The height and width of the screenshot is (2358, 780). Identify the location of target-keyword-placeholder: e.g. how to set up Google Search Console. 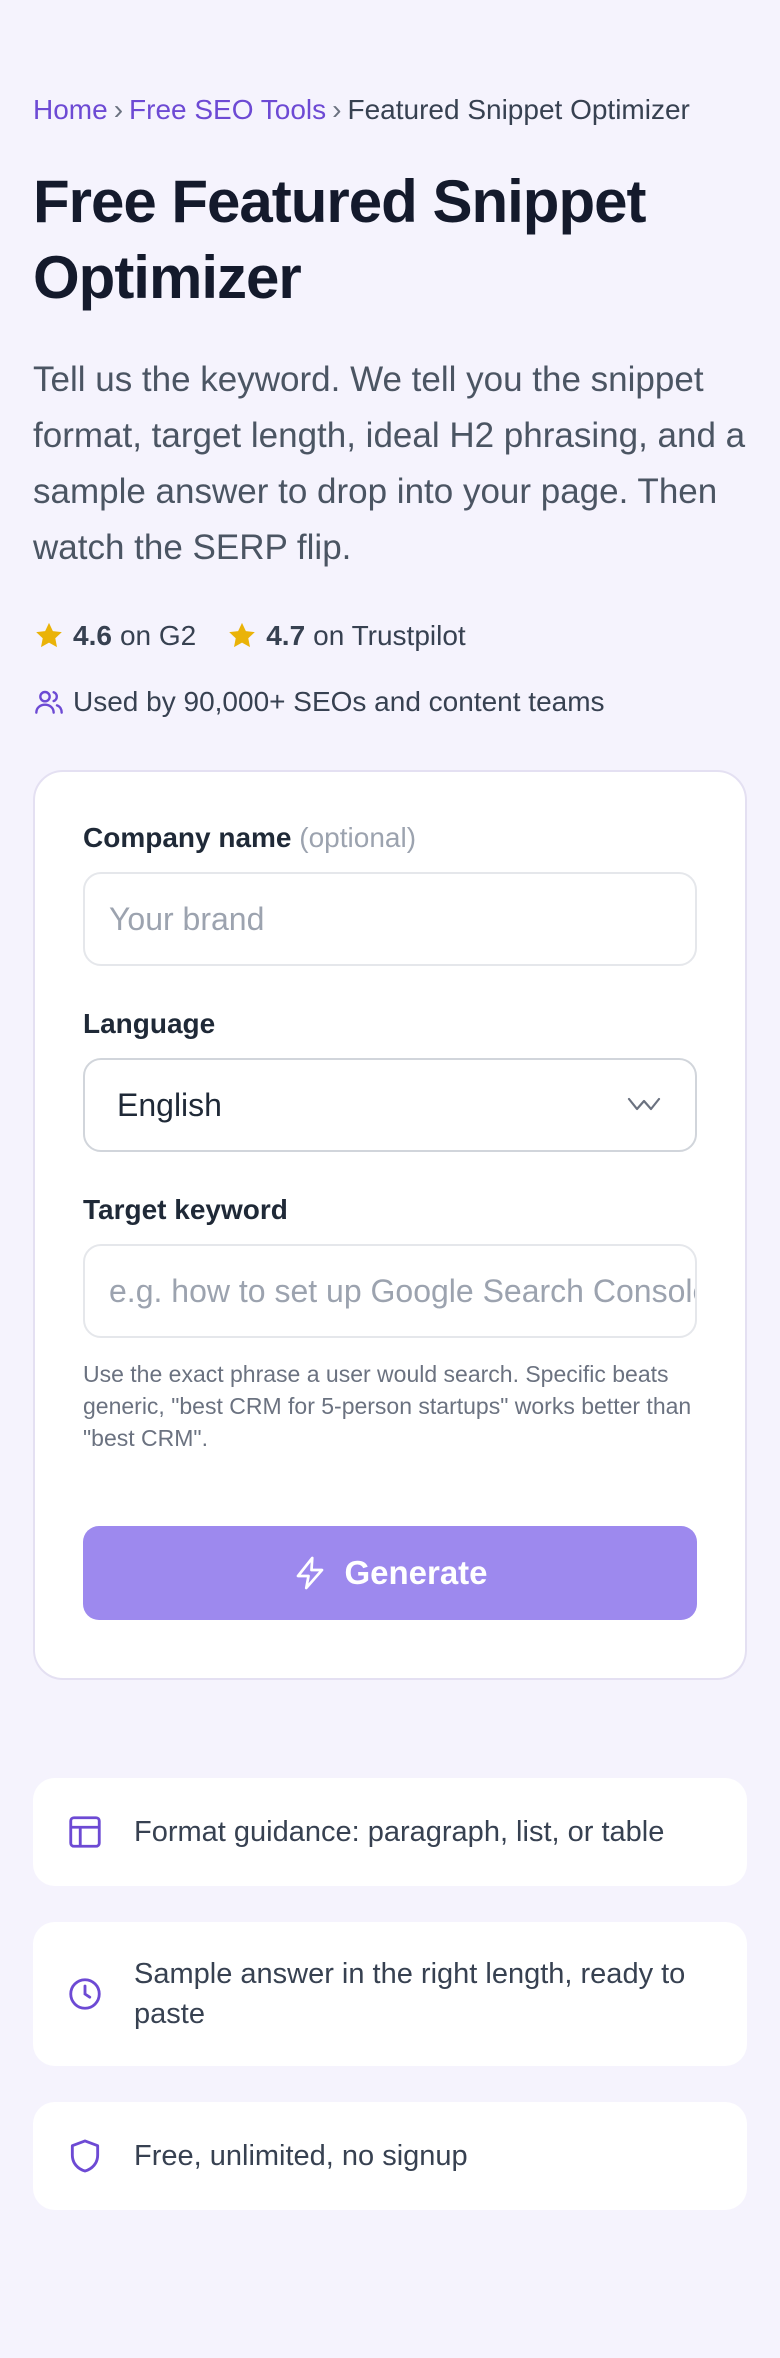
(403, 1290).